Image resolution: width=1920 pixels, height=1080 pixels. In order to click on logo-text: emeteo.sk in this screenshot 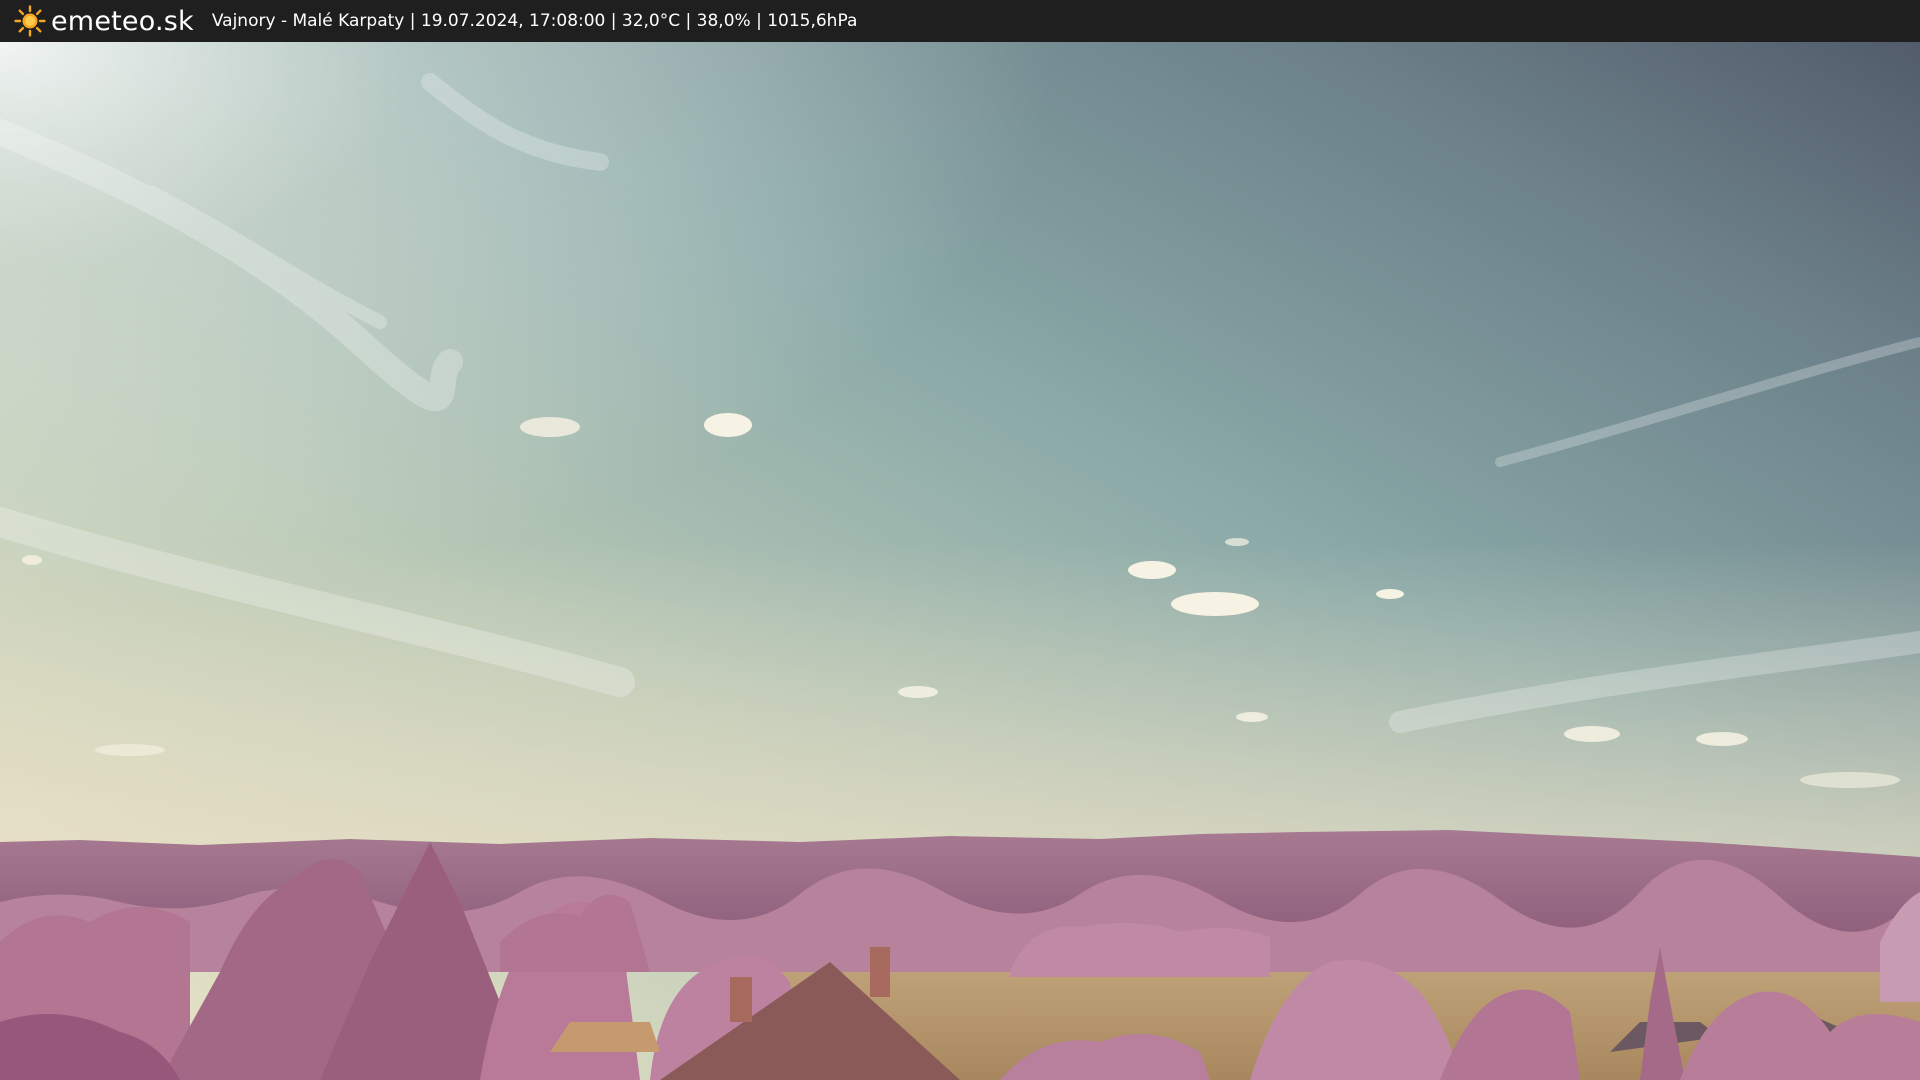, I will do `click(122, 21)`.